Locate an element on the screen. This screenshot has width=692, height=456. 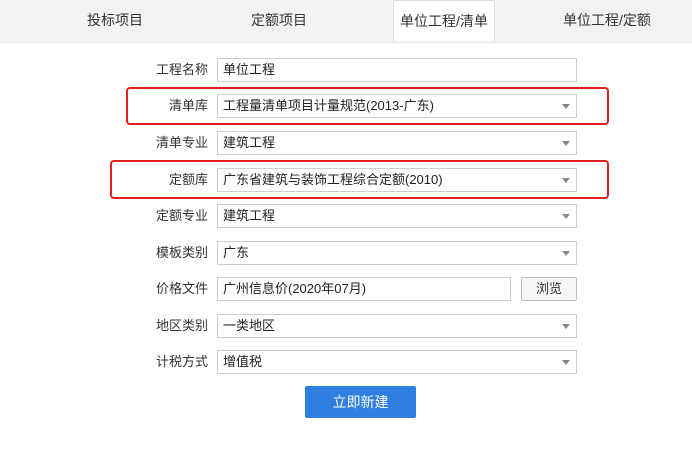
form-row-quota-library: 定额库 广东省建筑与装饰工程综合定额(2010) is located at coordinates (346, 180).